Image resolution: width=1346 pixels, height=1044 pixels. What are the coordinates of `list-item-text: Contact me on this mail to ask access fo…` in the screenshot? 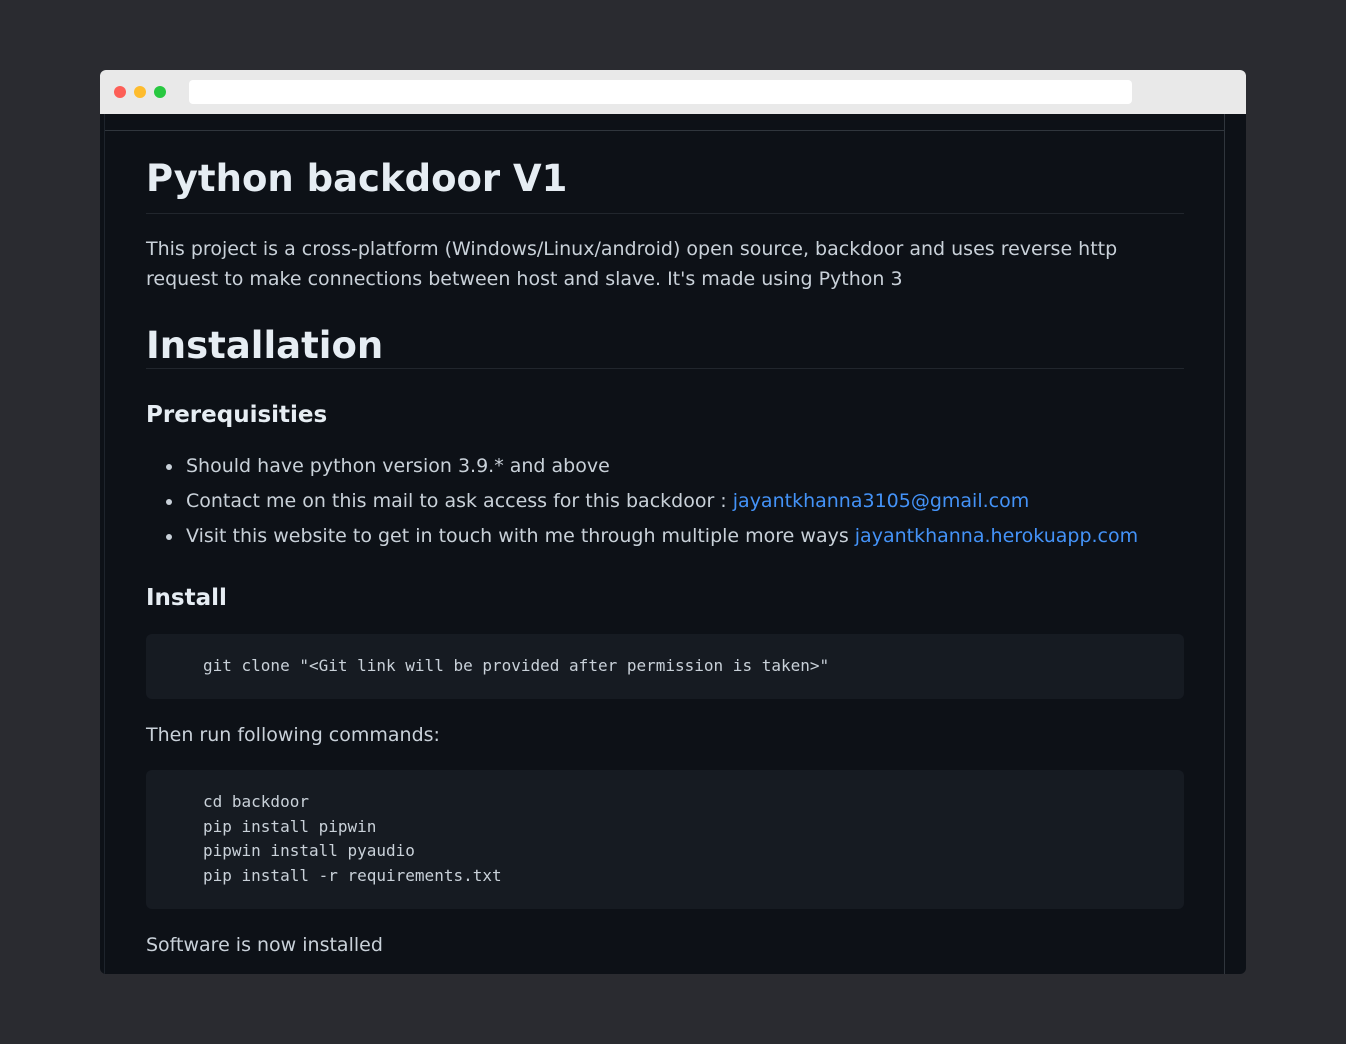 It's located at (459, 501).